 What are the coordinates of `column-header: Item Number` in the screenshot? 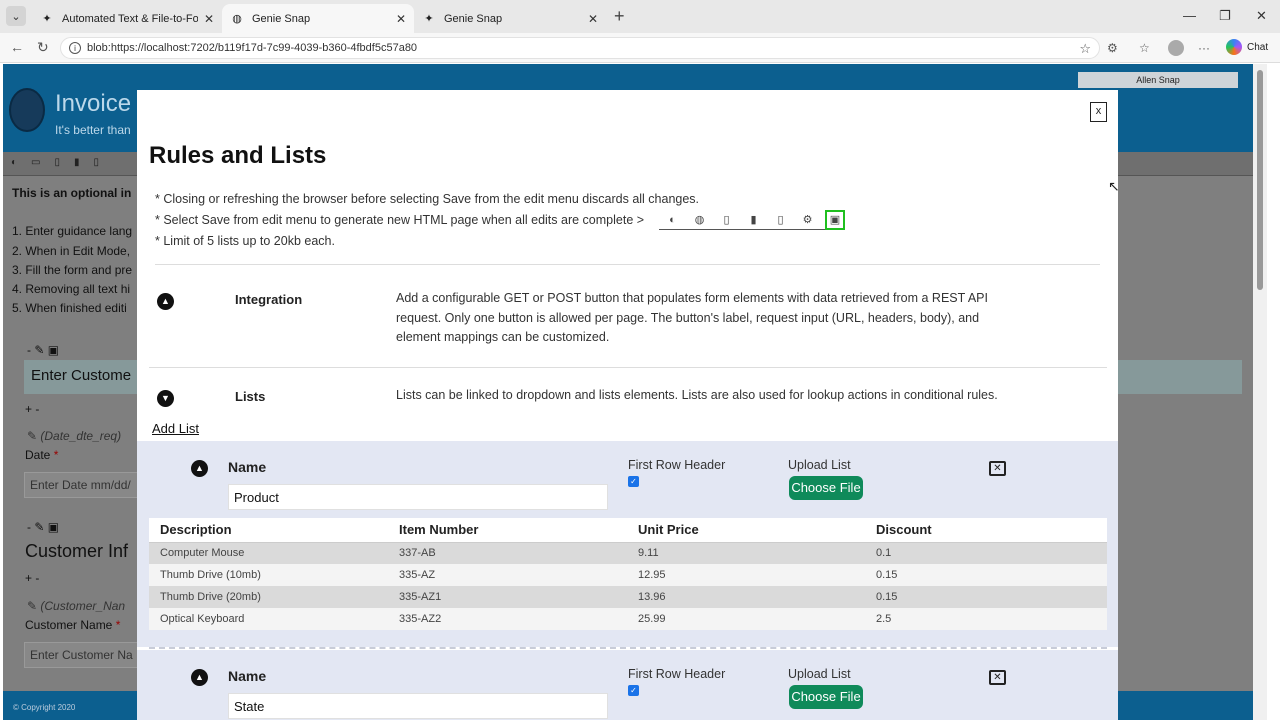 It's located at (507, 530).